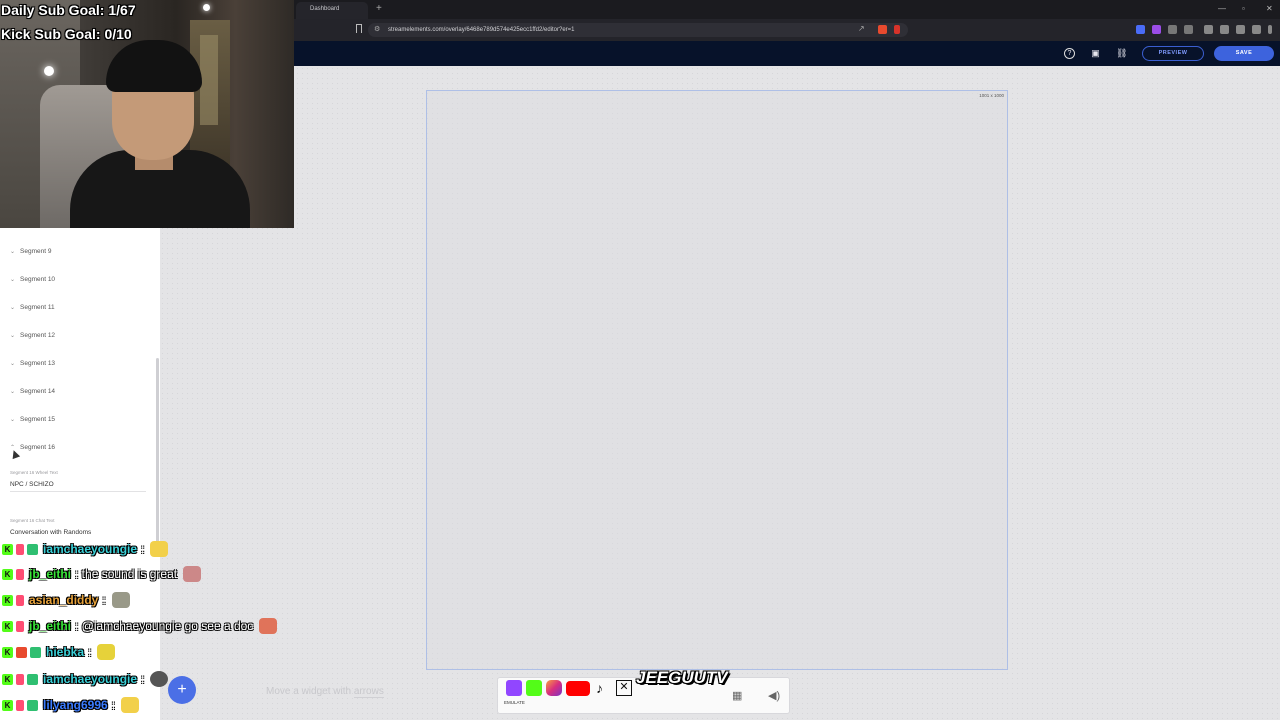  What do you see at coordinates (379, 9) in the screenshot?
I see `new-tab-button: +` at bounding box center [379, 9].